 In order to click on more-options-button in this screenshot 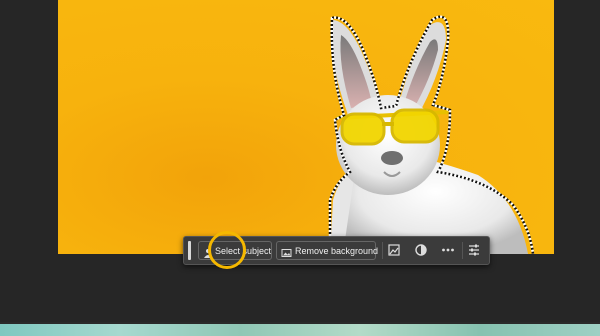, I will do `click(448, 250)`.